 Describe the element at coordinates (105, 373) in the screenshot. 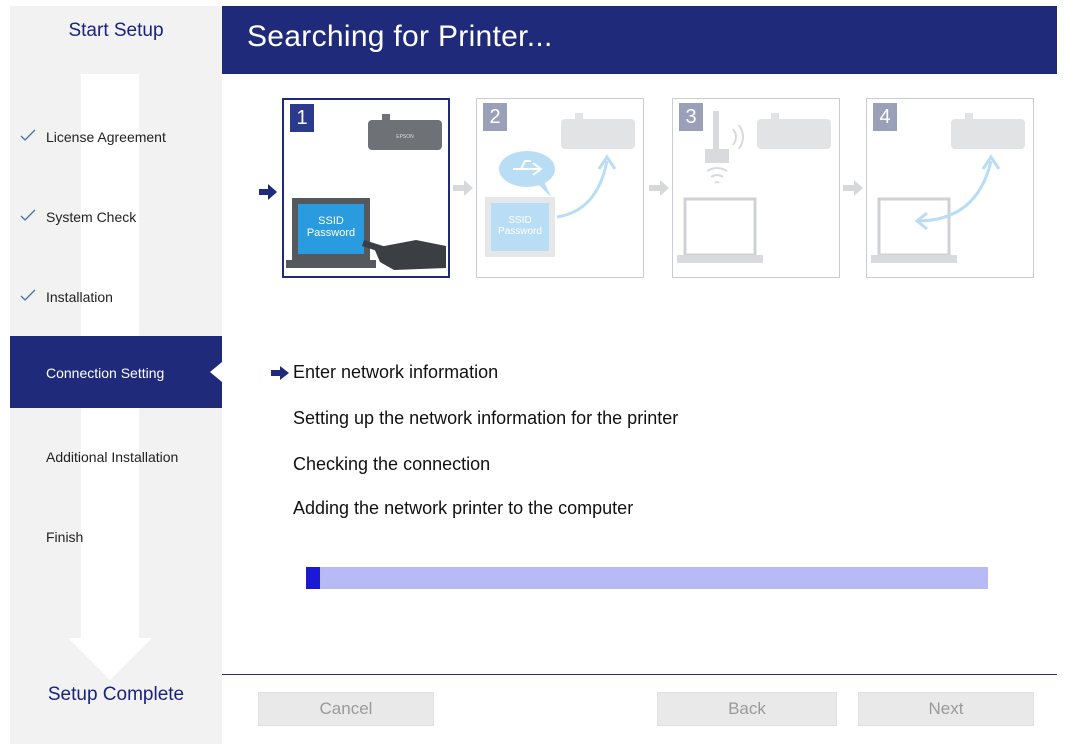

I see `sidebar-step-label: Connection Setting` at that location.